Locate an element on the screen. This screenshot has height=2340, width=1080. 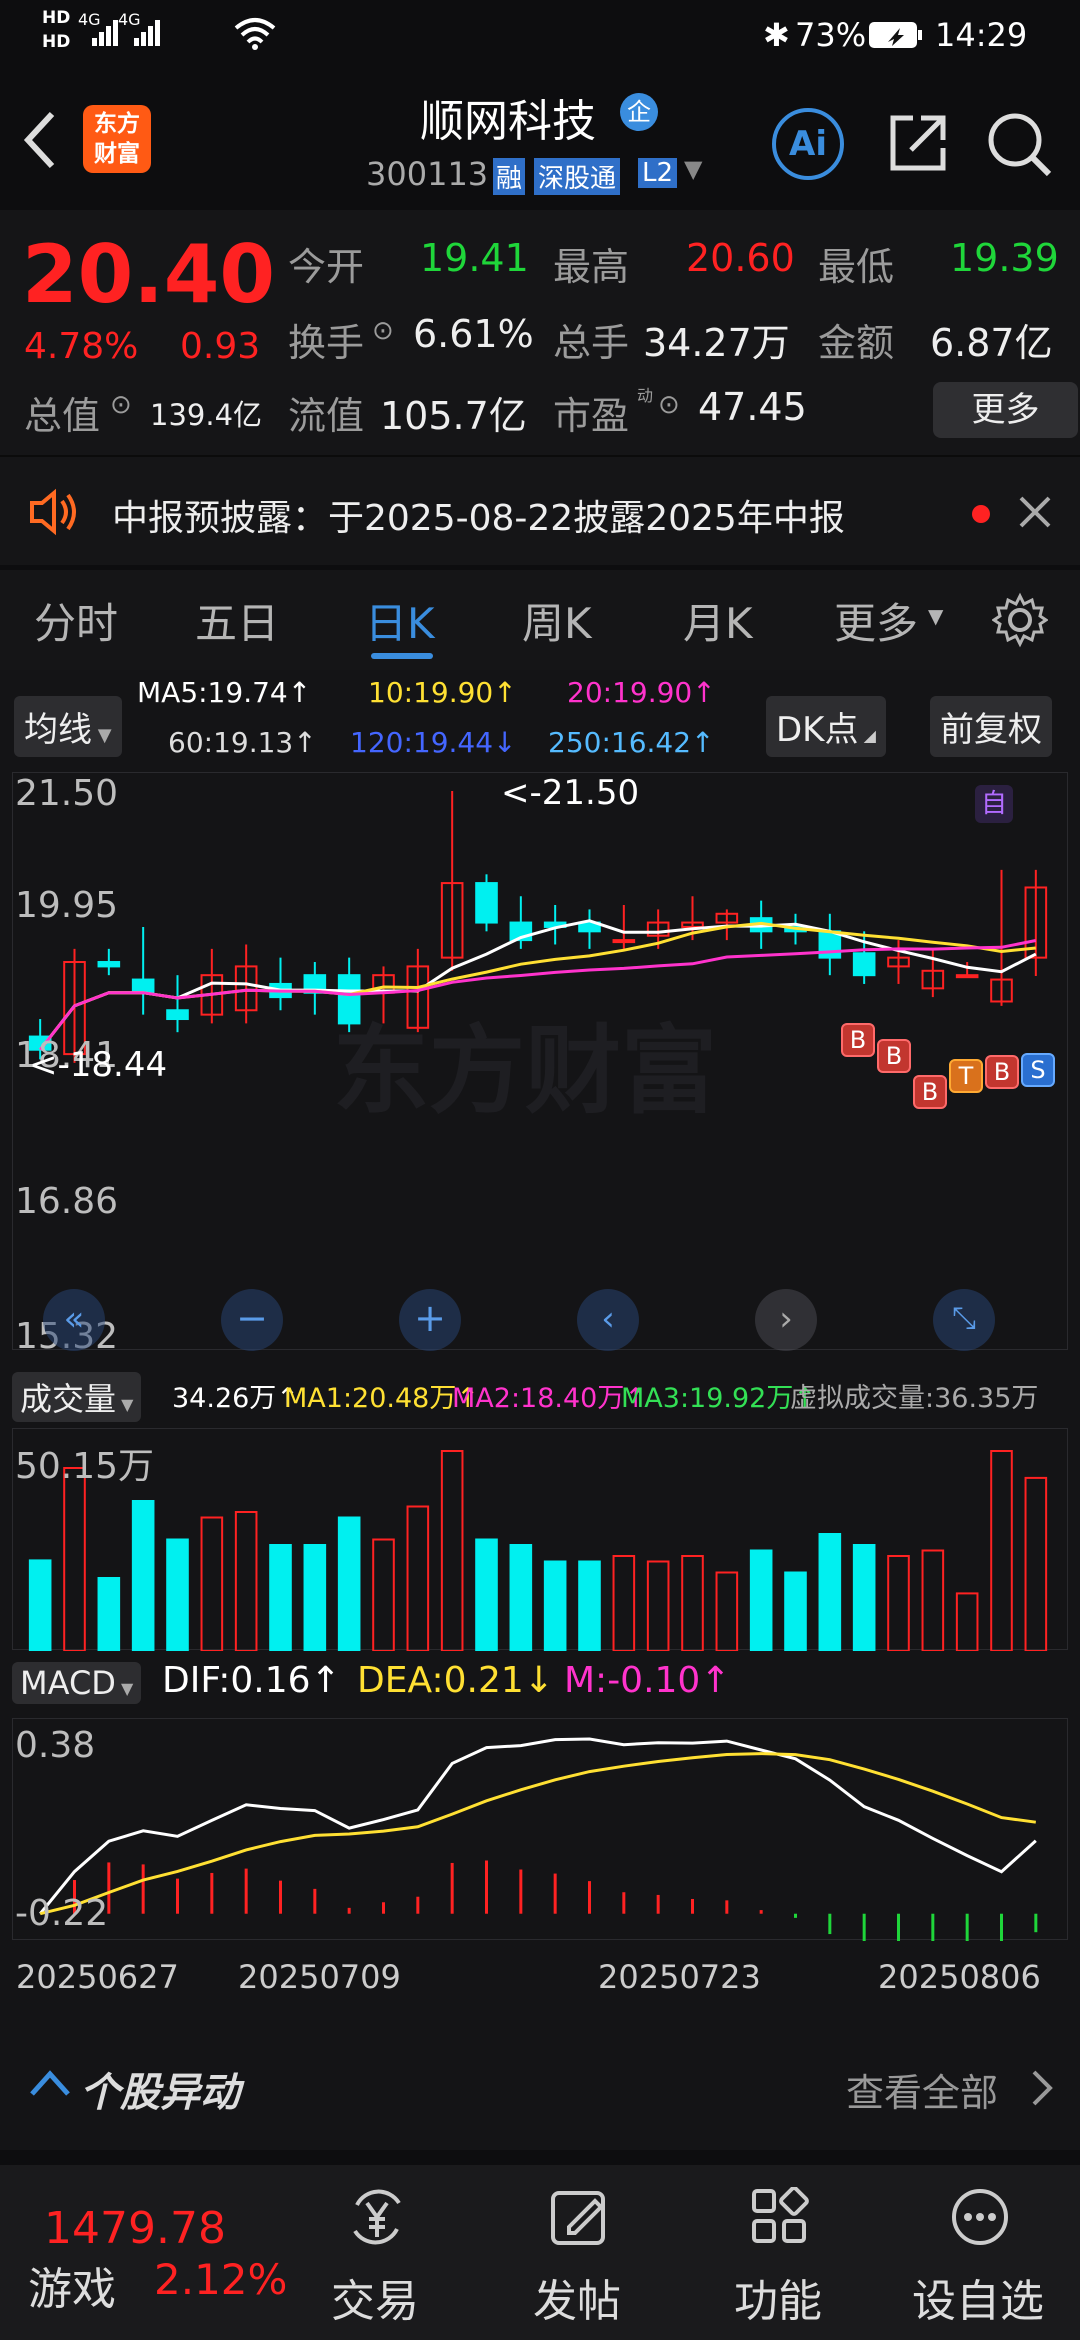
macd-selector-label: MACD is located at coordinates (68, 1683).